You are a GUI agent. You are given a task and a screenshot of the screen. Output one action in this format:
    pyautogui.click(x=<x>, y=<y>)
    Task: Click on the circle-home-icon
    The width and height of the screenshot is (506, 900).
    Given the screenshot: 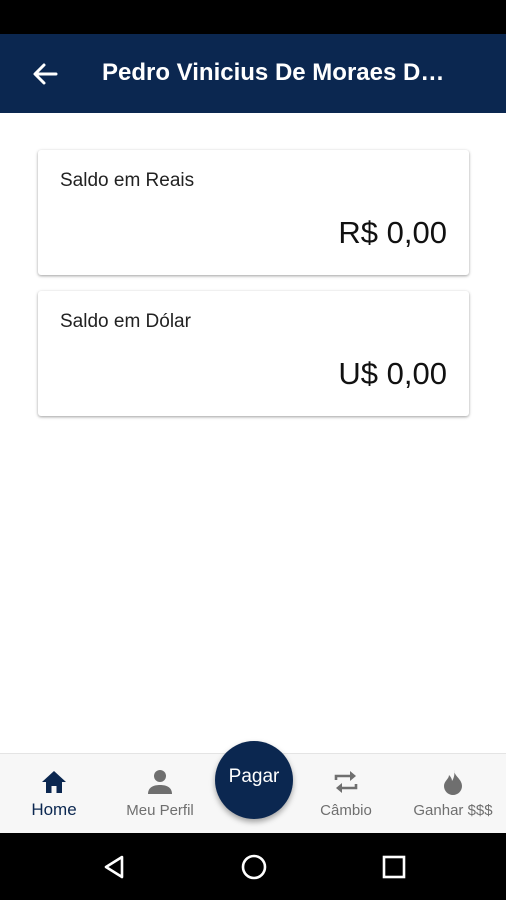 What is the action you would take?
    pyautogui.click(x=254, y=867)
    